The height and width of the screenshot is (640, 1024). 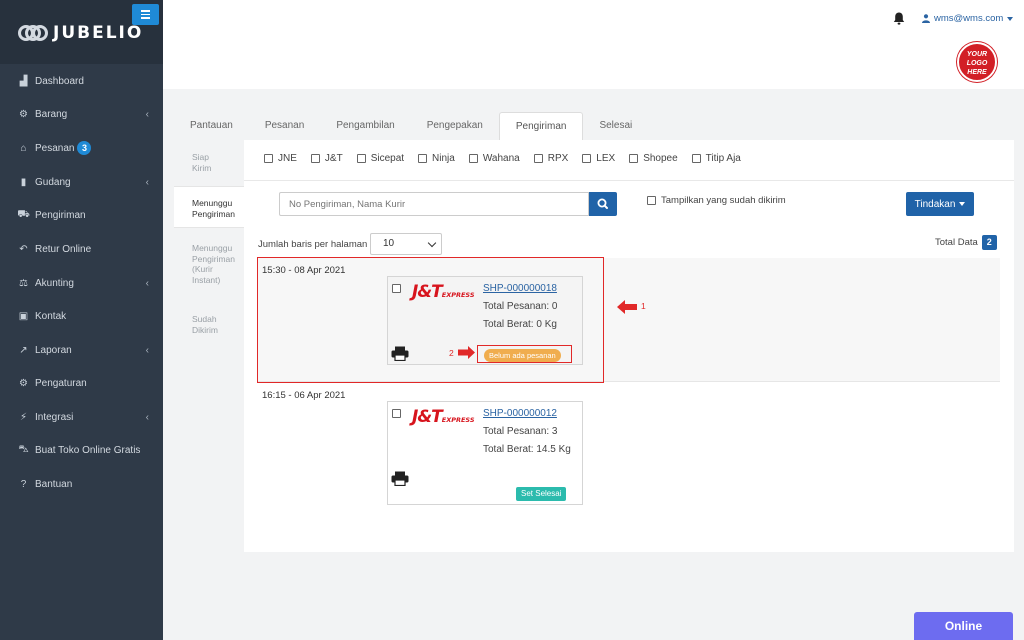 What do you see at coordinates (81, 450) in the screenshot?
I see `sidebar-item-buat-toko-online-gratis: ⛍ Buat Toko Online Gratis` at bounding box center [81, 450].